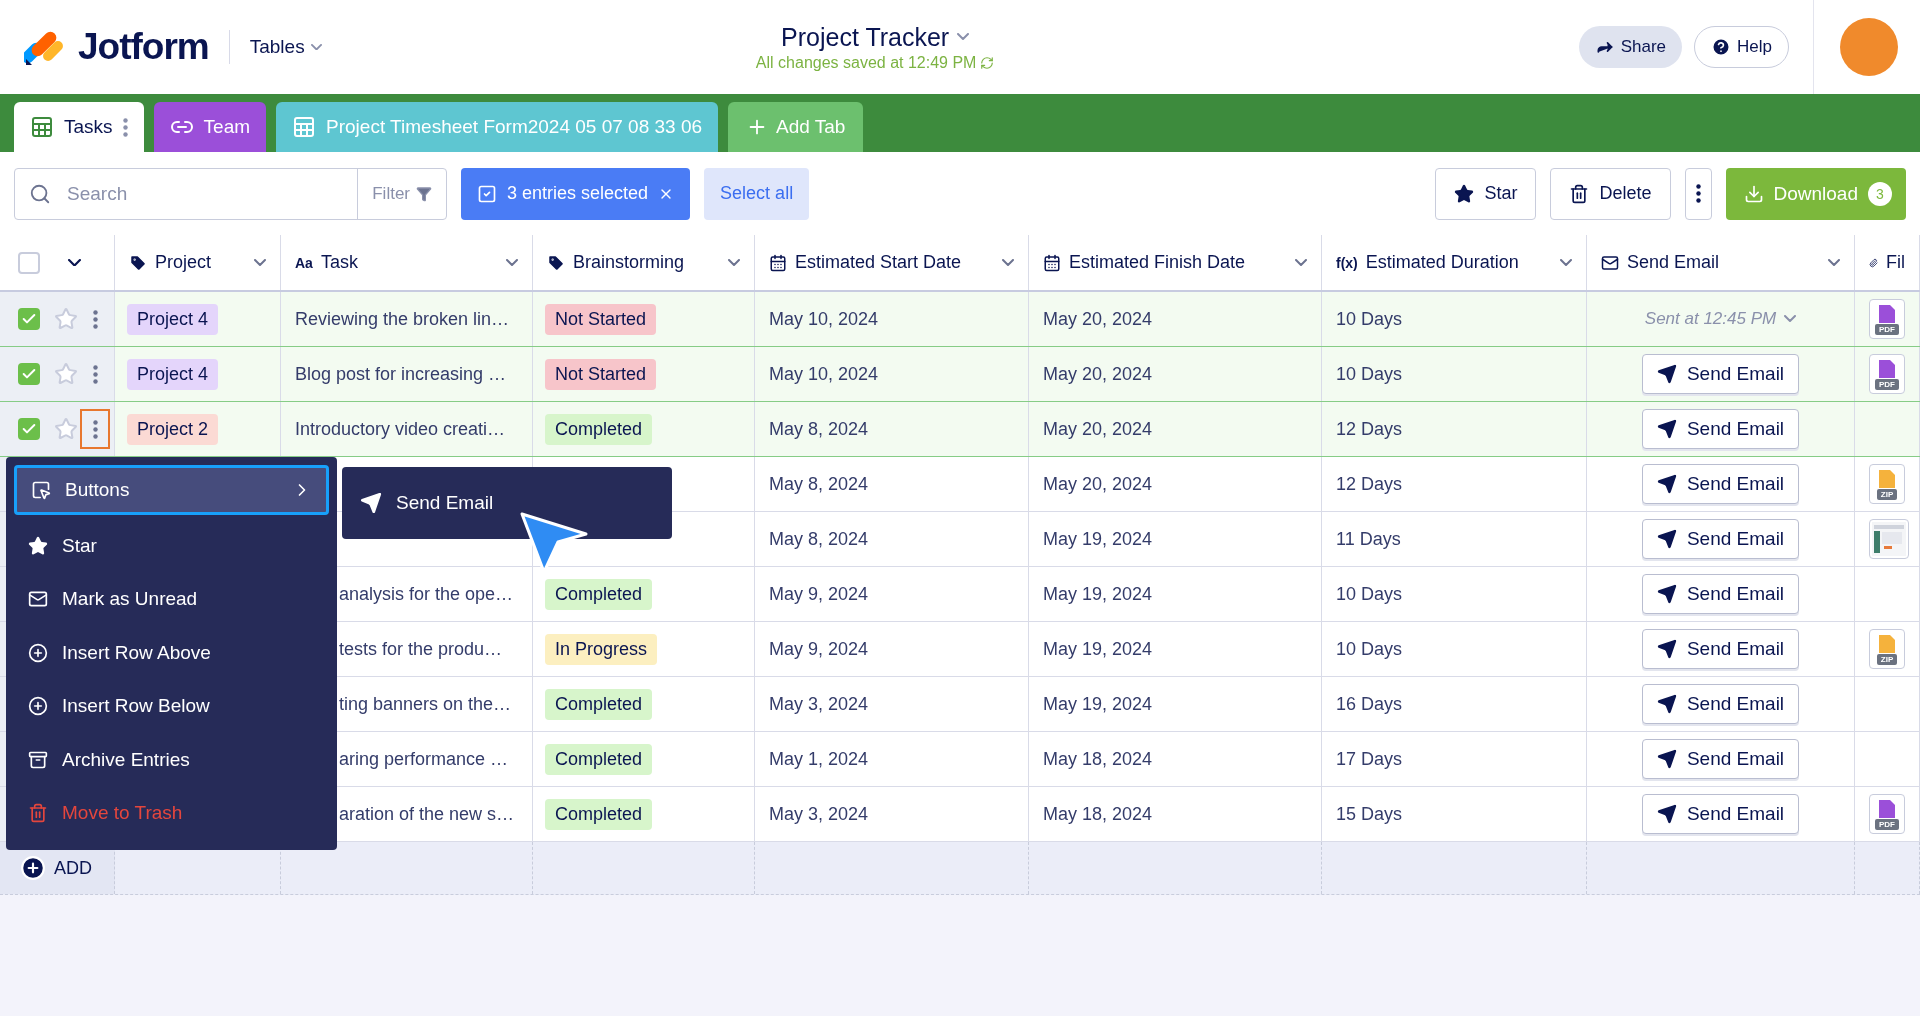  I want to click on date-text: May 8, 2024, so click(819, 484).